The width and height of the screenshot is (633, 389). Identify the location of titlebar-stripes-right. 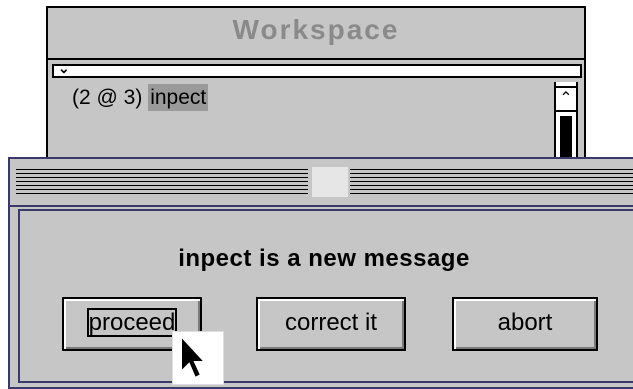
(491, 183).